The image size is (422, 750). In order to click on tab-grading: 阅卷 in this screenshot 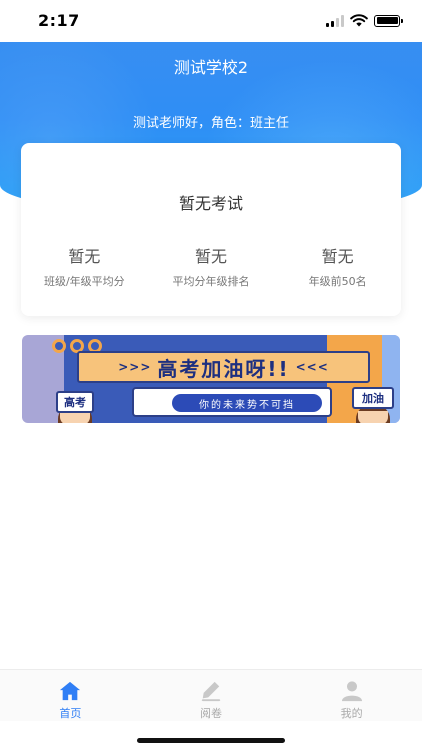, I will do `click(211, 695)`.